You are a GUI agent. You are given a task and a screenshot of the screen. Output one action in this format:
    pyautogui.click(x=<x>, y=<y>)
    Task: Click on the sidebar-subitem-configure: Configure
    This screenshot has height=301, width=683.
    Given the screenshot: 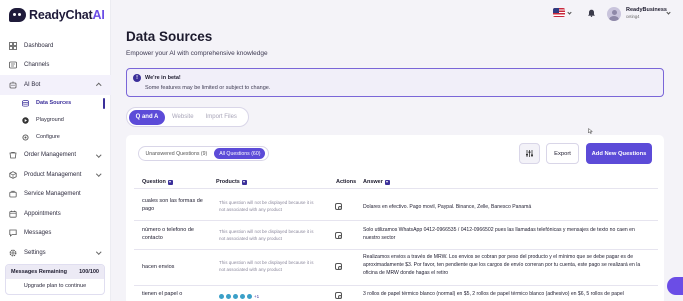 What is the action you would take?
    pyautogui.click(x=55, y=137)
    